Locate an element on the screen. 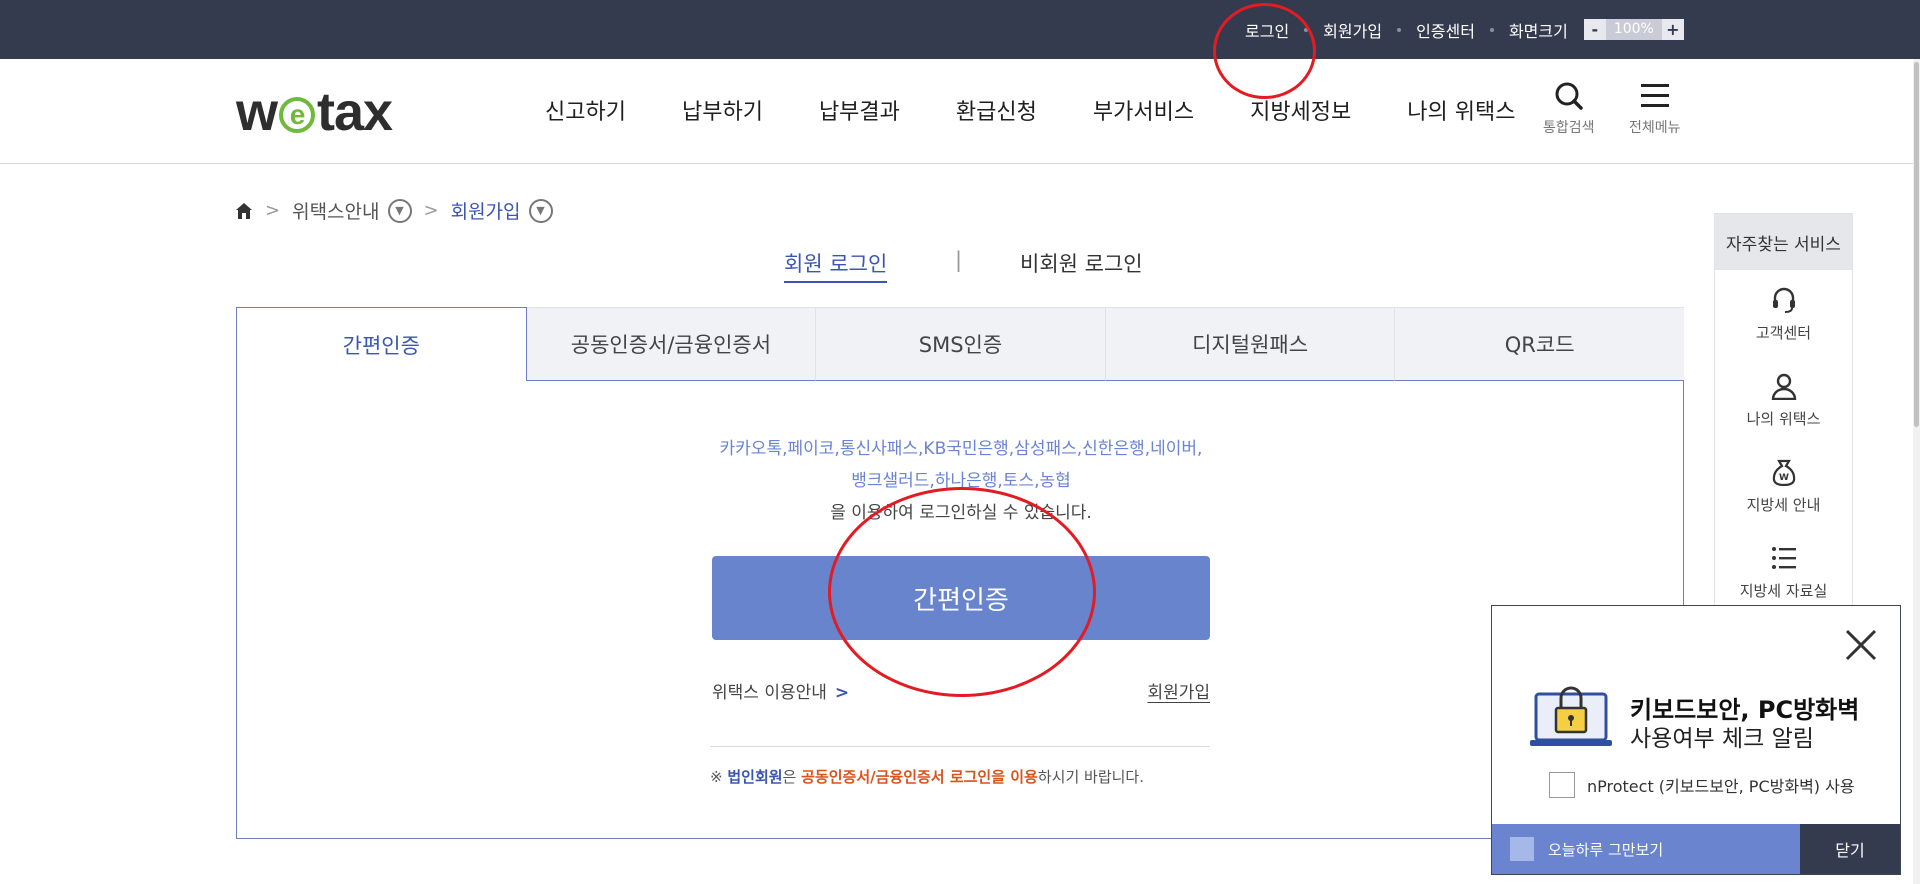 Image resolution: width=1920 pixels, height=884 pixels. tab-member-login: 회원 로그인 is located at coordinates (836, 265).